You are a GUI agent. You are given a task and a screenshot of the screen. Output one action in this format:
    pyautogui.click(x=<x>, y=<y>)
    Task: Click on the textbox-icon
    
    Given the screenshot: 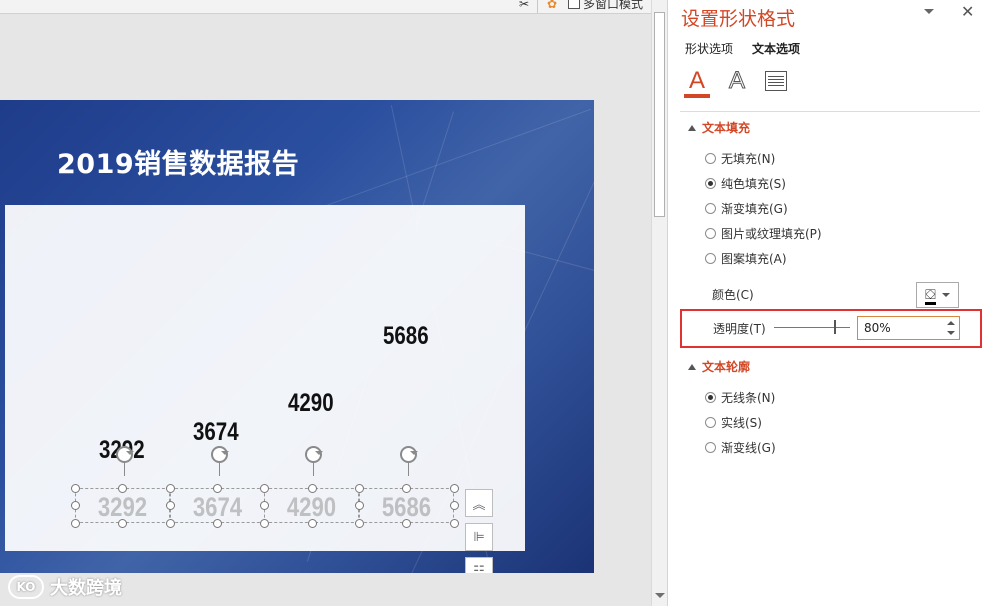 What is the action you would take?
    pyautogui.click(x=776, y=81)
    